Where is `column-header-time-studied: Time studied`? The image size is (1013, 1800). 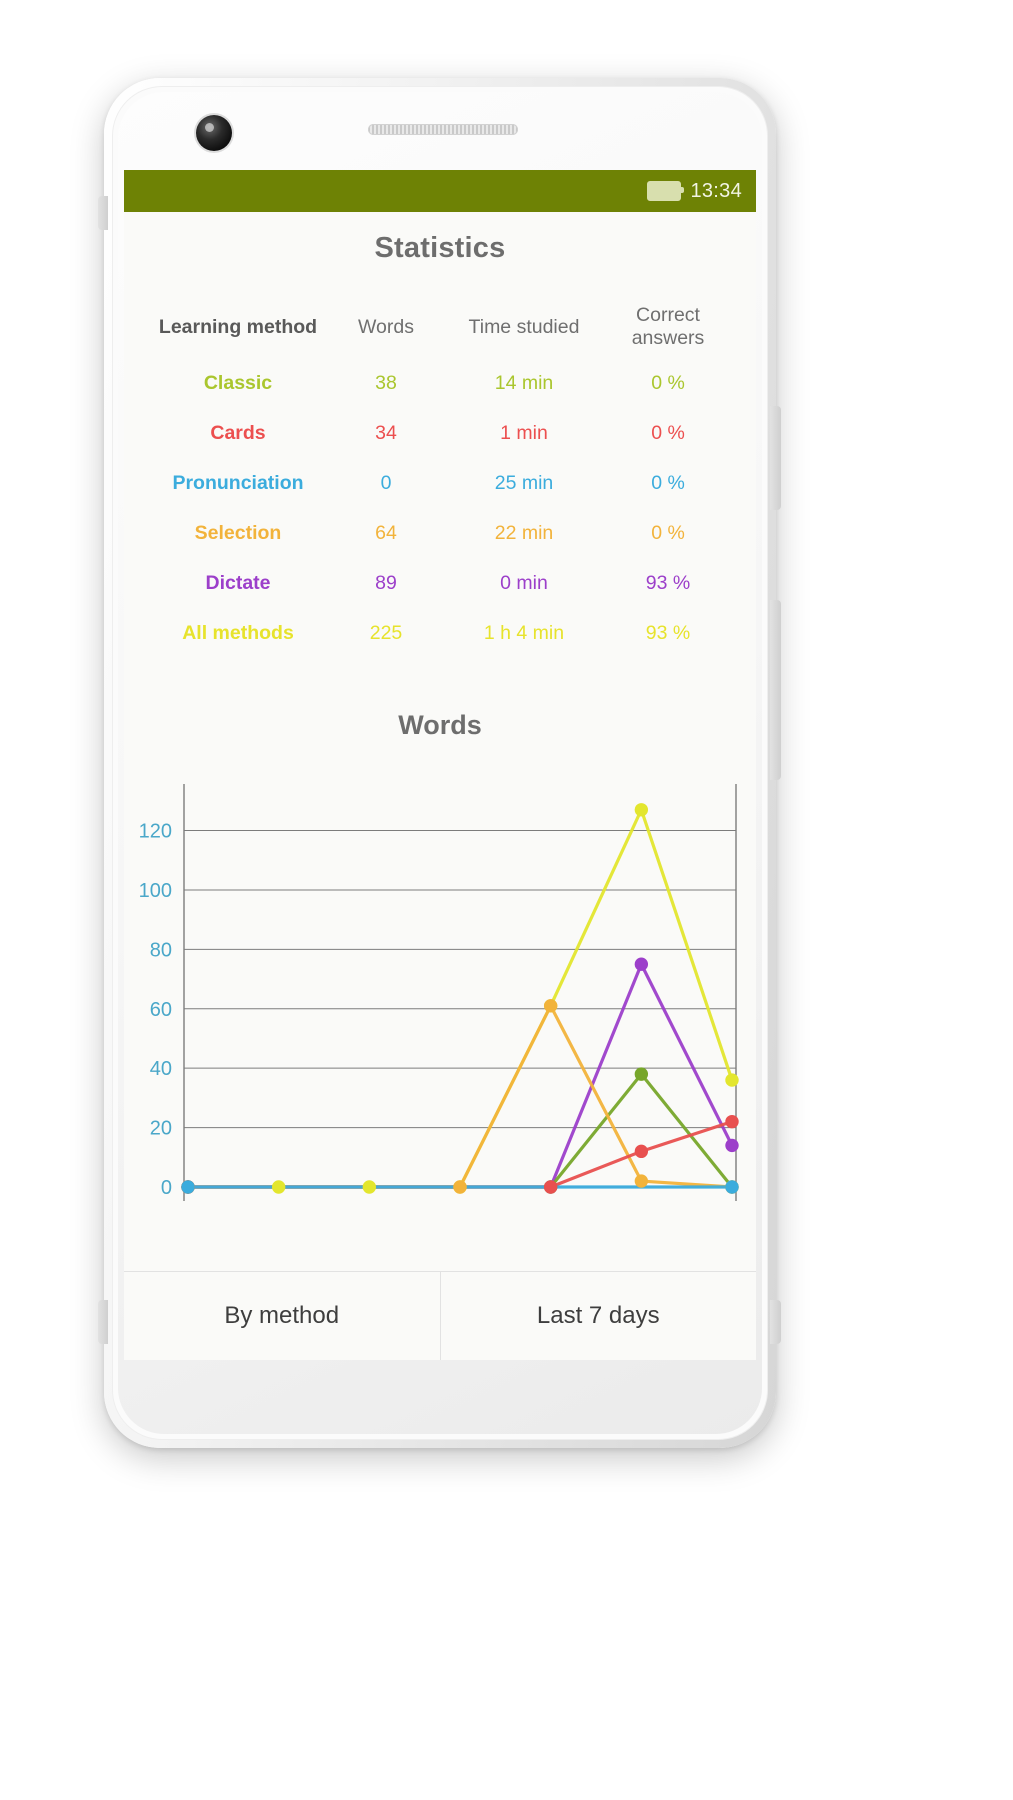
column-header-time-studied: Time studied is located at coordinates (524, 326).